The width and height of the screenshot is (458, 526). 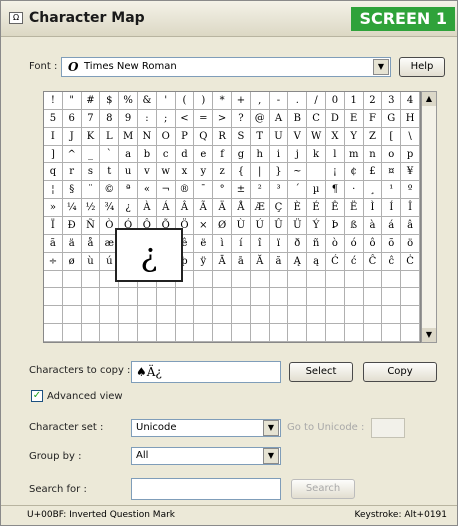 I want to click on character-cell: t, so click(x=110, y=172).